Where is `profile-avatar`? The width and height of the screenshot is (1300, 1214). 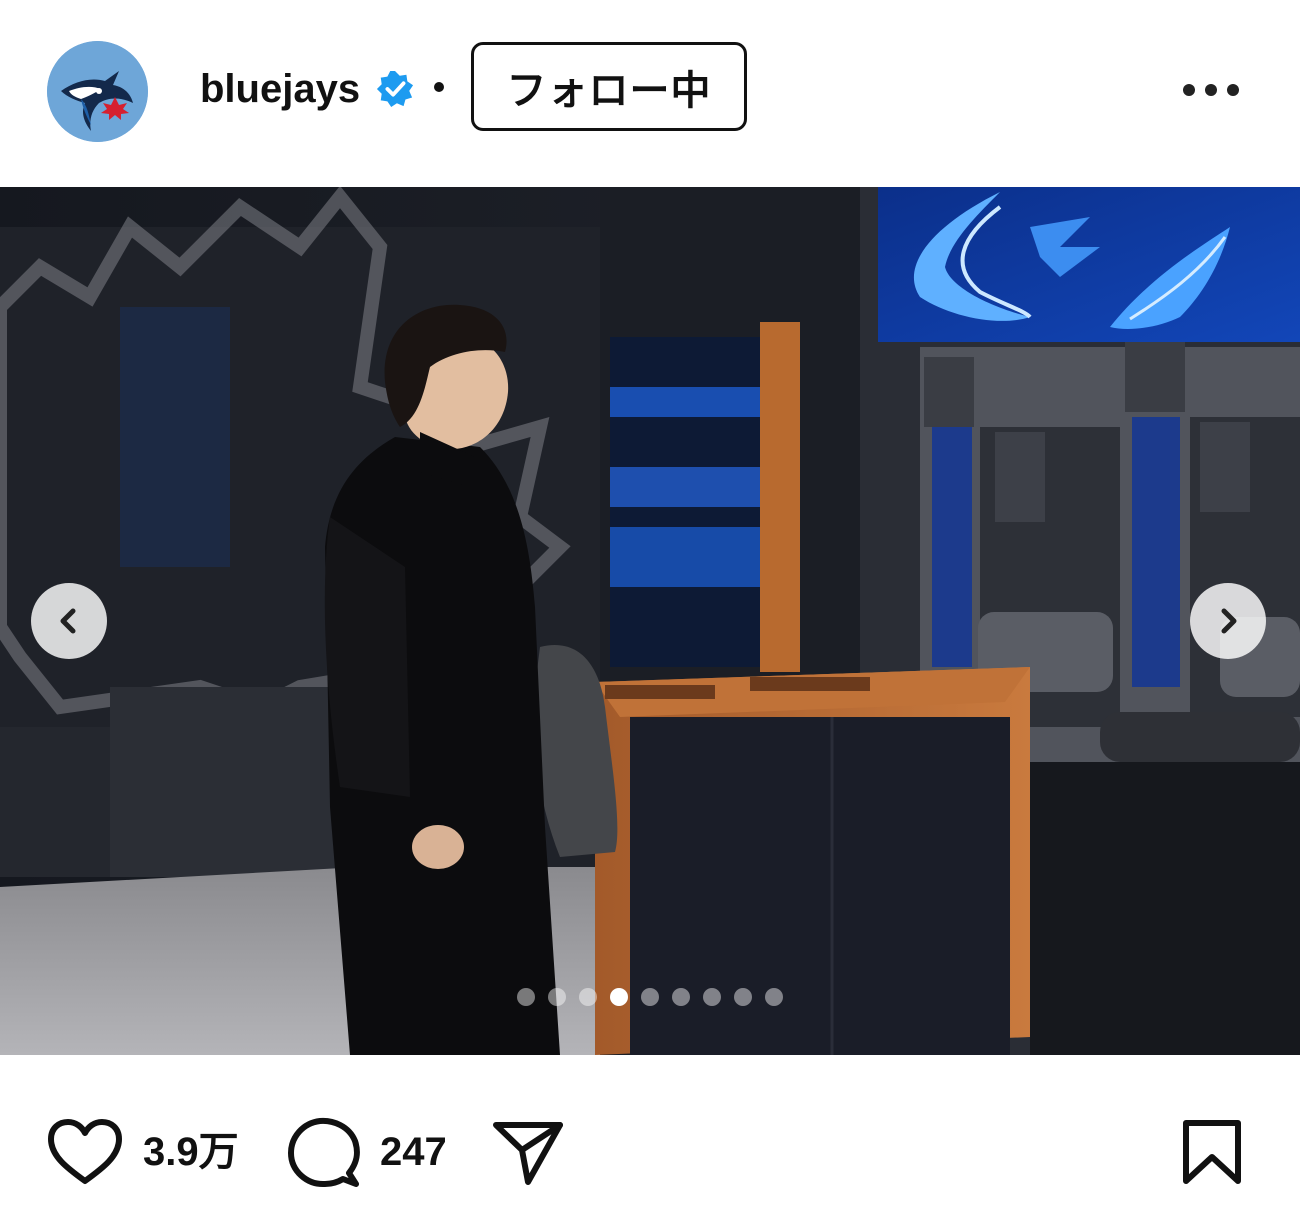 profile-avatar is located at coordinates (97, 91).